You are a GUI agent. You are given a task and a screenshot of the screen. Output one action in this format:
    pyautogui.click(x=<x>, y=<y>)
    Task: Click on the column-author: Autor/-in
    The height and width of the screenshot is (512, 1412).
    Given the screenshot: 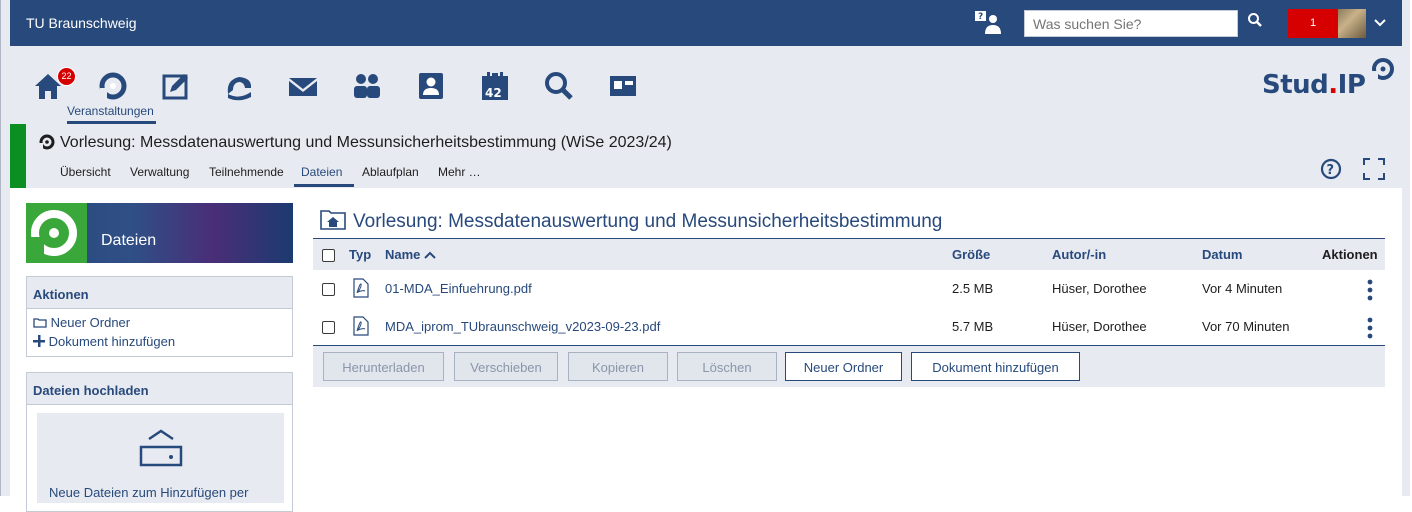 What is the action you would take?
    pyautogui.click(x=1079, y=254)
    